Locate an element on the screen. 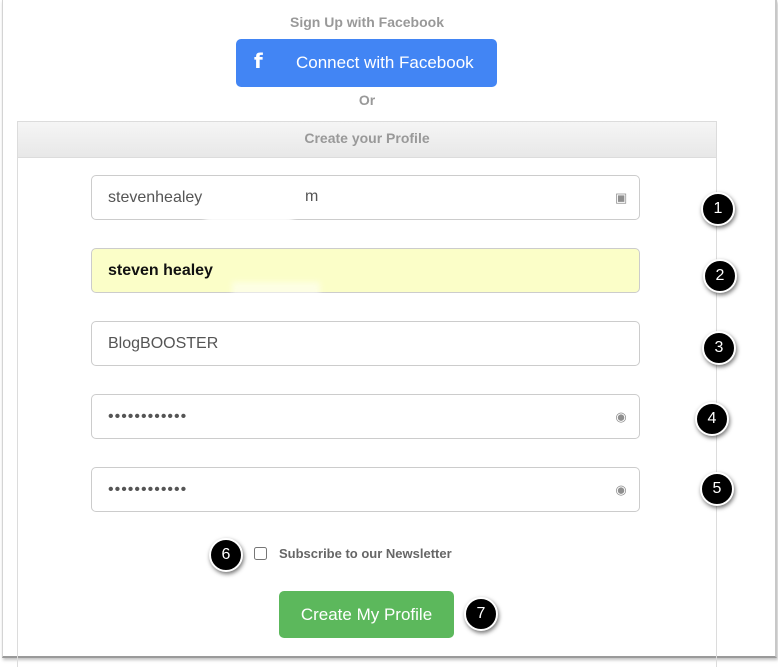 This screenshot has width=778, height=667. newsletter-option: Subscribe to our Newsletter is located at coordinates (353, 553).